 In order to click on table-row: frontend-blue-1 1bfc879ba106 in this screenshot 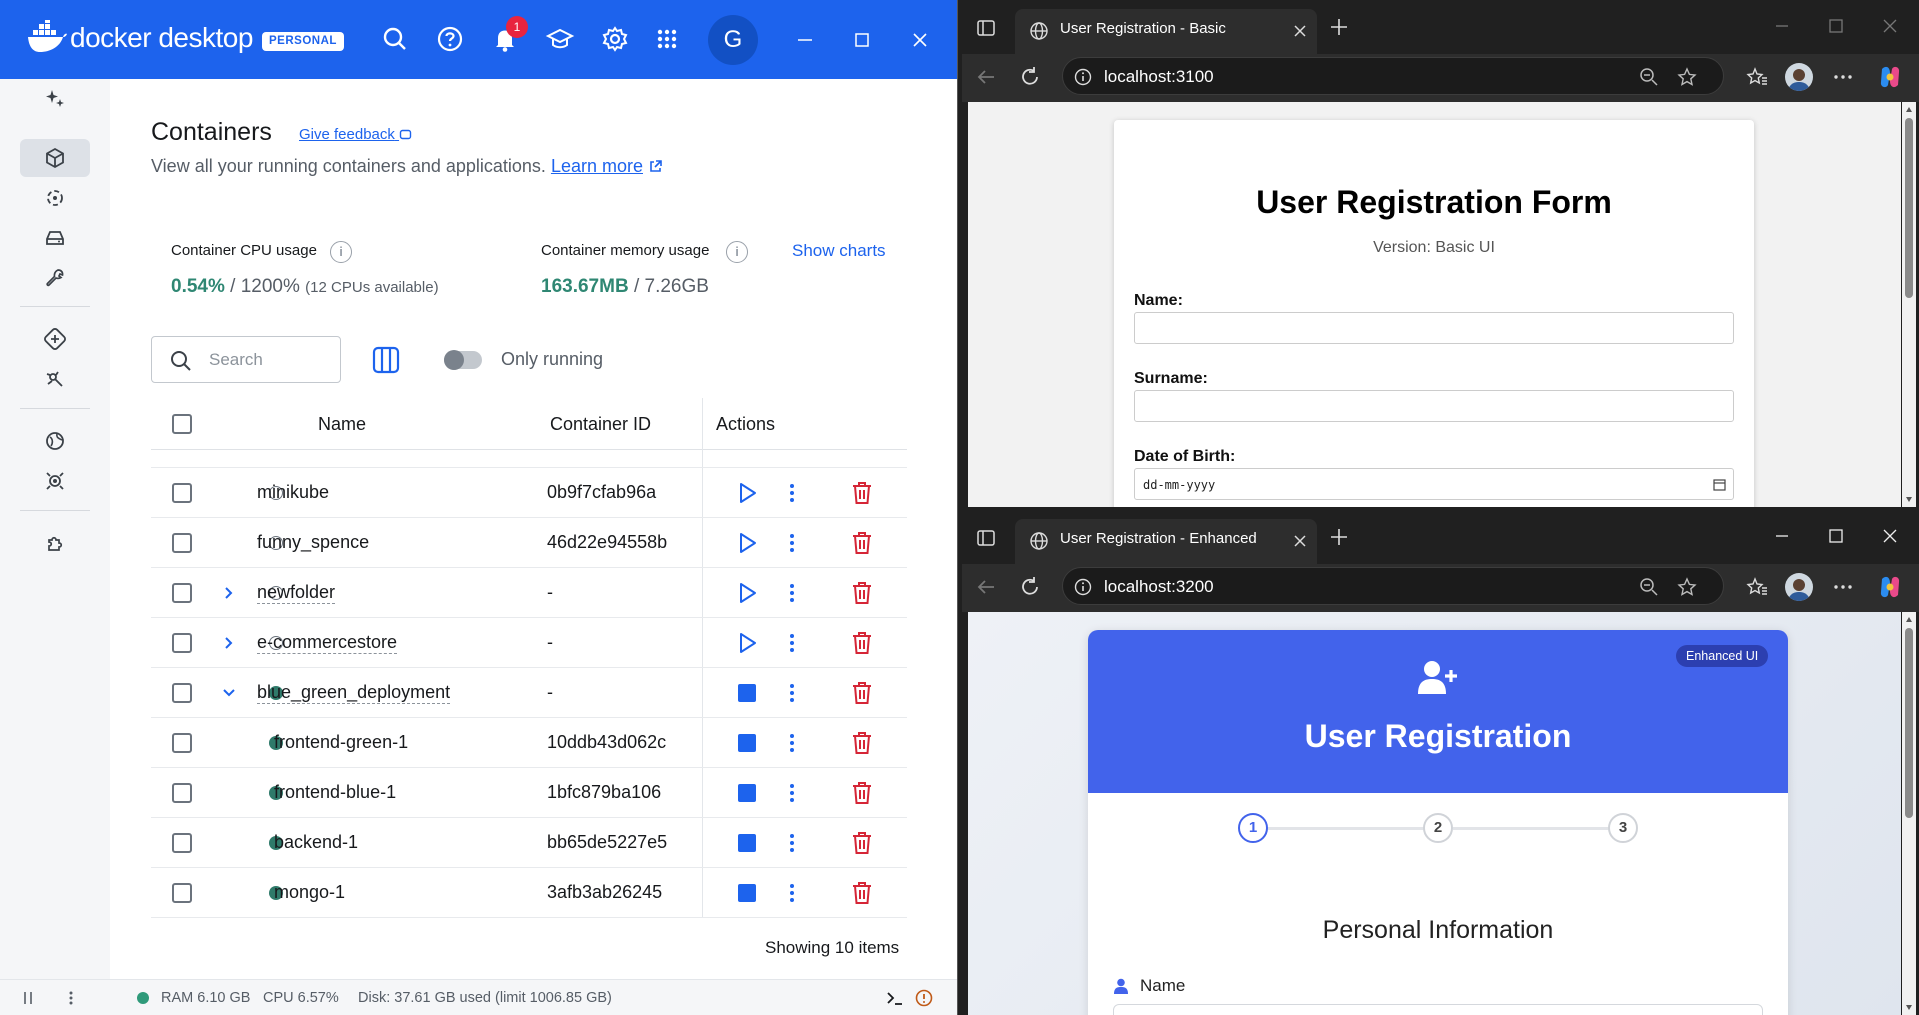, I will do `click(529, 793)`.